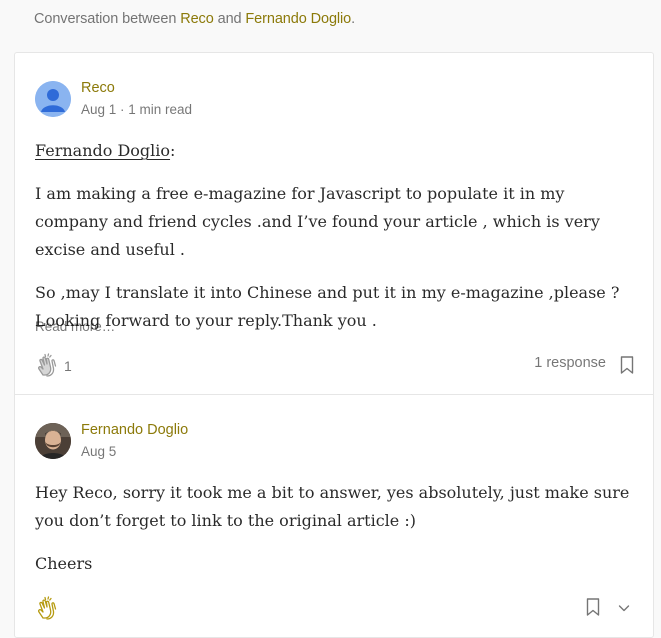  Describe the element at coordinates (98, 451) in the screenshot. I see `post-date: Aug 5` at that location.